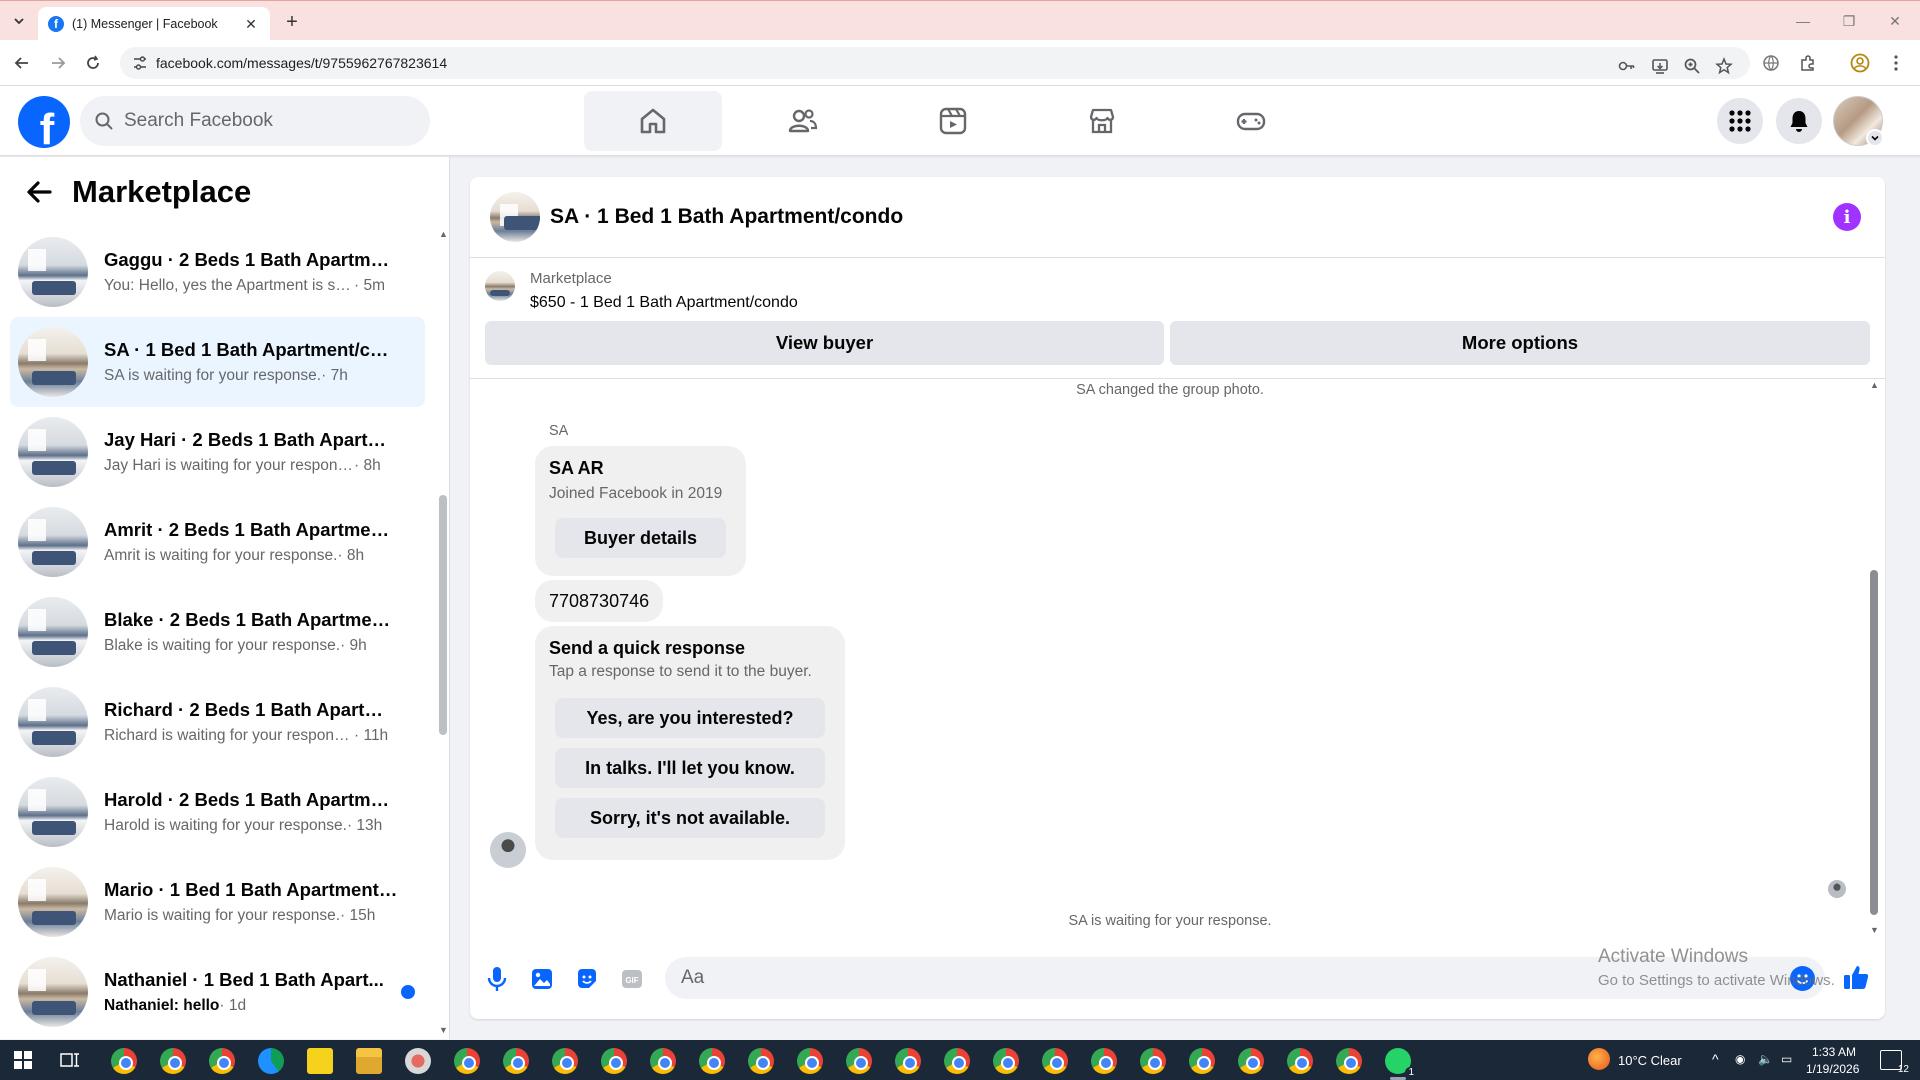 The image size is (1920, 1080). I want to click on listing-price: $650 - 1 Bed 1 Bath Apartment/condo, so click(664, 303).